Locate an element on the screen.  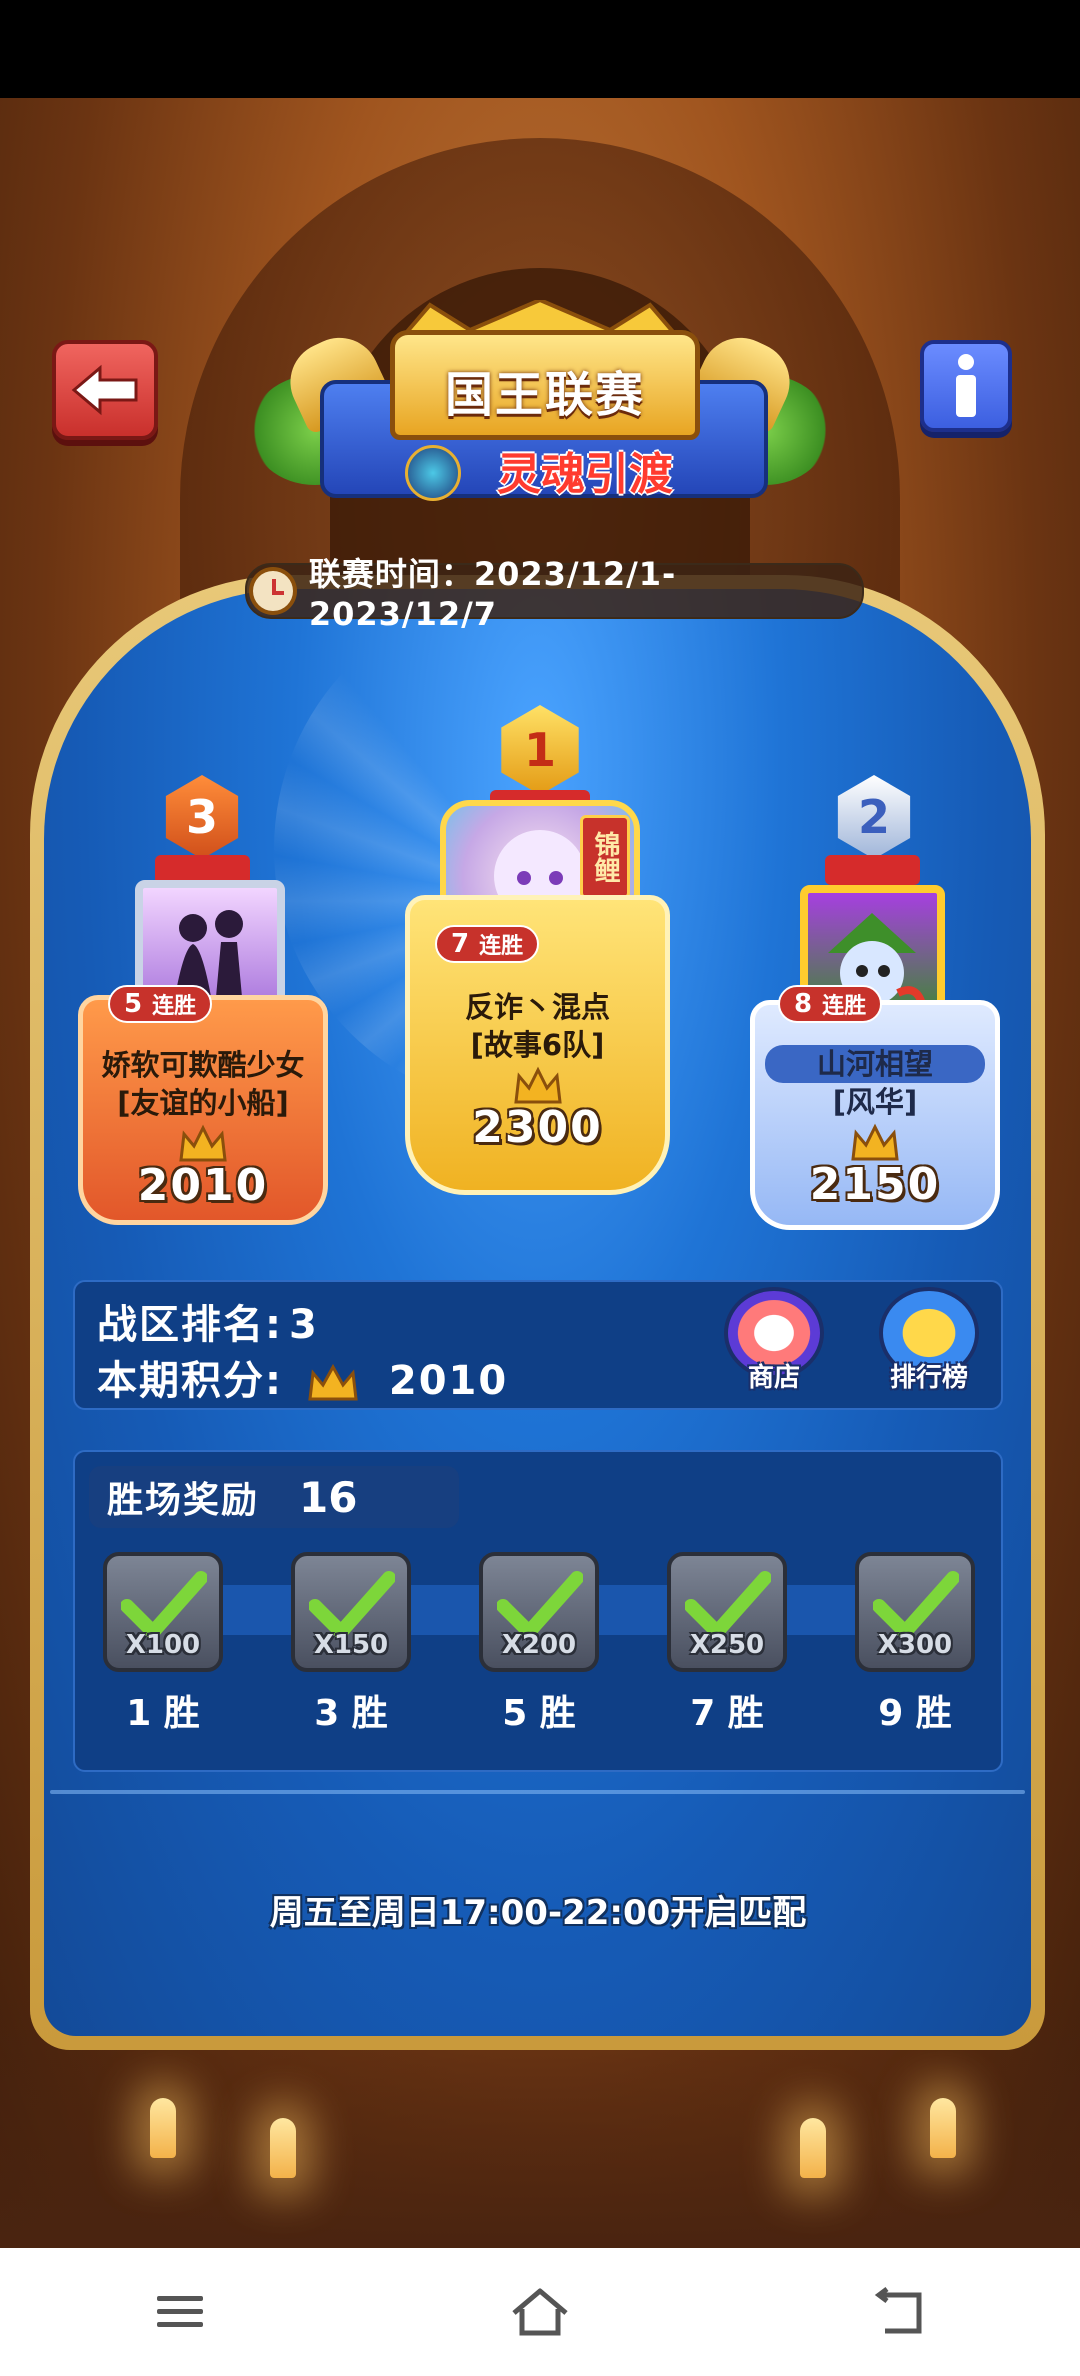
league-title-badge: 国王联赛 灵魂引渡 is located at coordinates (540, 410).